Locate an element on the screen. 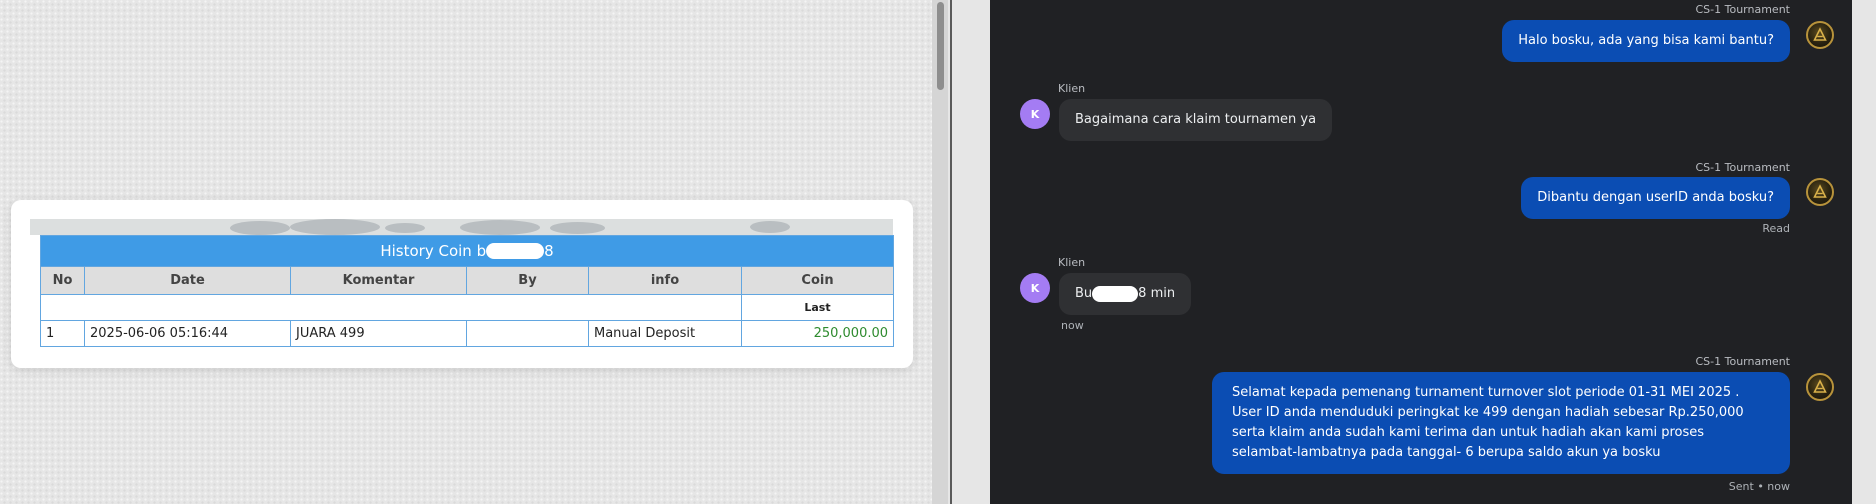 The width and height of the screenshot is (1876, 504). subheader-last: Last is located at coordinates (817, 307).